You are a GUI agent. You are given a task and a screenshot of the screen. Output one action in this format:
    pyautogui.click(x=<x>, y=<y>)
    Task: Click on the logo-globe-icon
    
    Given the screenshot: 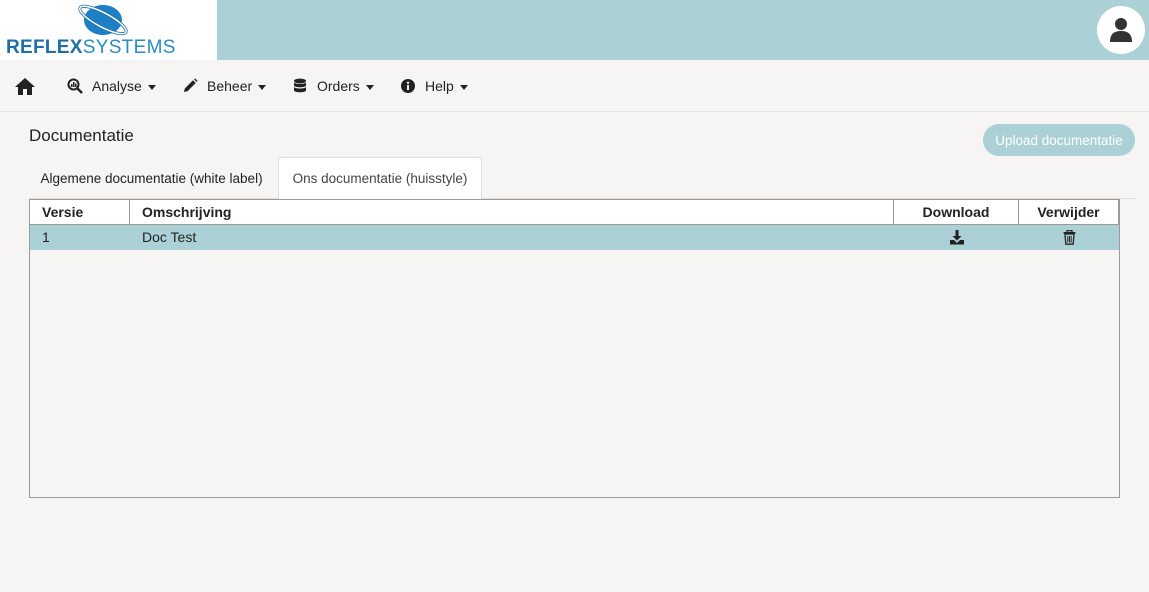 What is the action you would take?
    pyautogui.click(x=103, y=20)
    